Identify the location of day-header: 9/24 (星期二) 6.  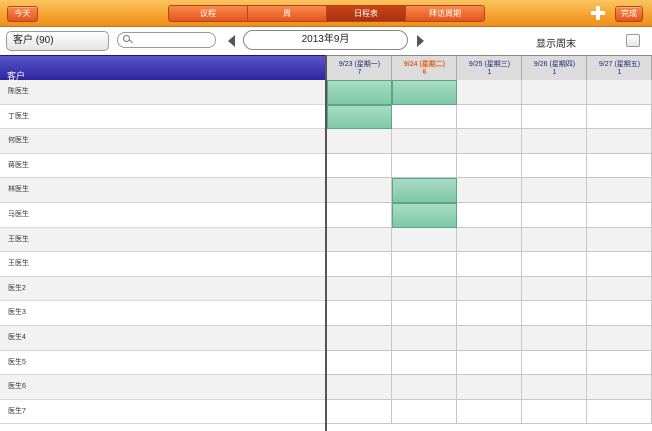
(424, 68).